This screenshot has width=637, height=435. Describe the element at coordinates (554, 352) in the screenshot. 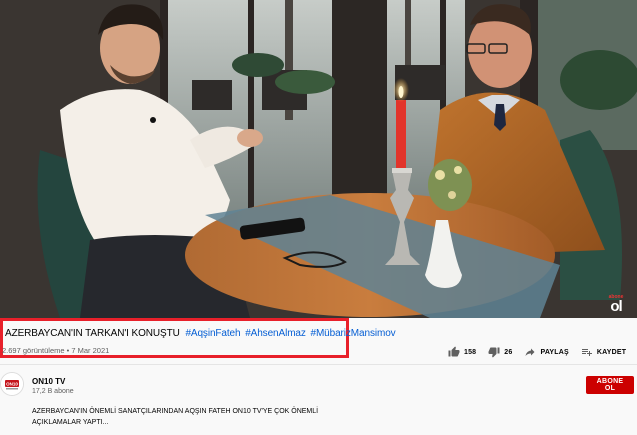

I see `share-label: PAYLAŞ` at that location.